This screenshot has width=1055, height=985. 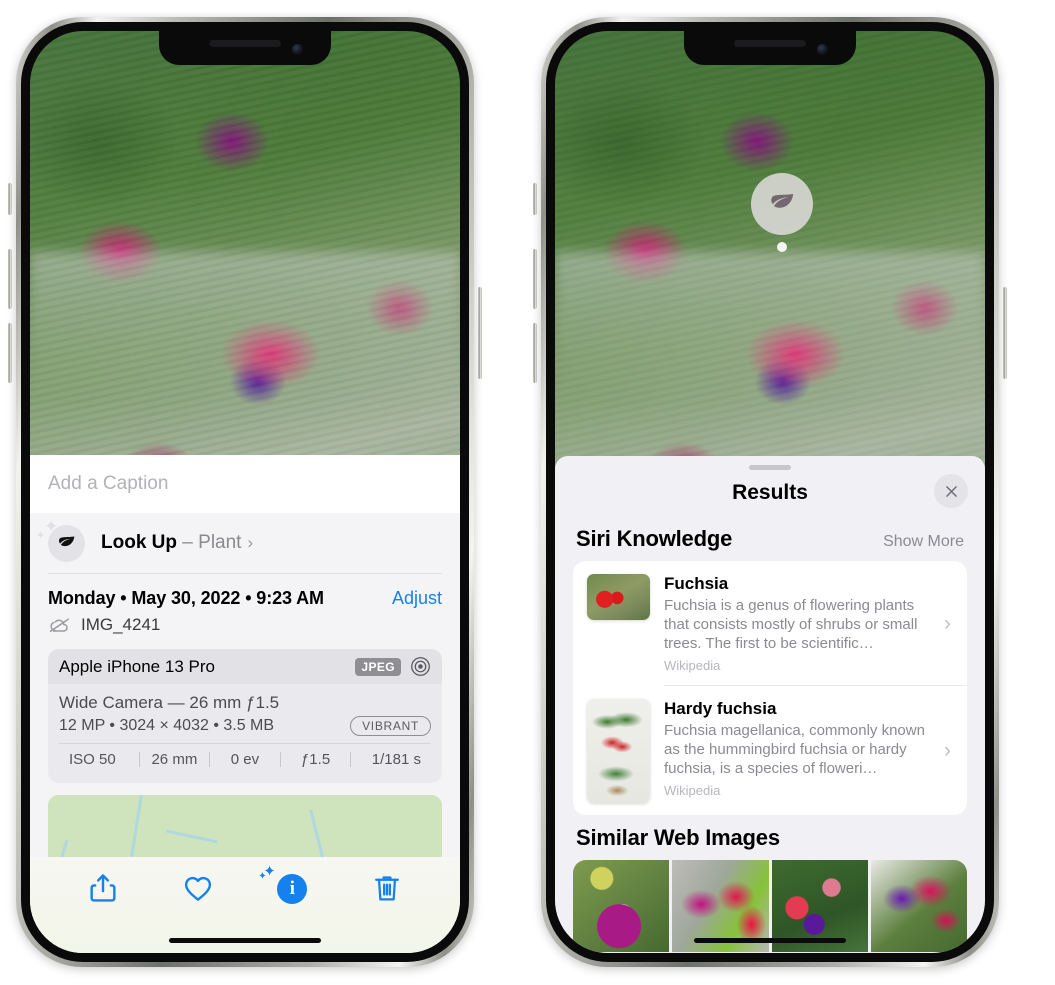 I want to click on caption-placeholder: Add a Caption, so click(x=108, y=483).